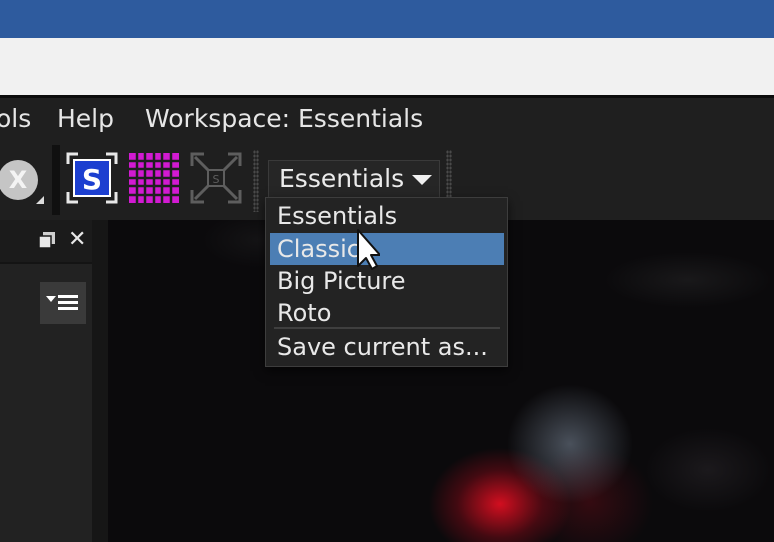  Describe the element at coordinates (56, 180) in the screenshot. I see `toolbar-divider` at that location.